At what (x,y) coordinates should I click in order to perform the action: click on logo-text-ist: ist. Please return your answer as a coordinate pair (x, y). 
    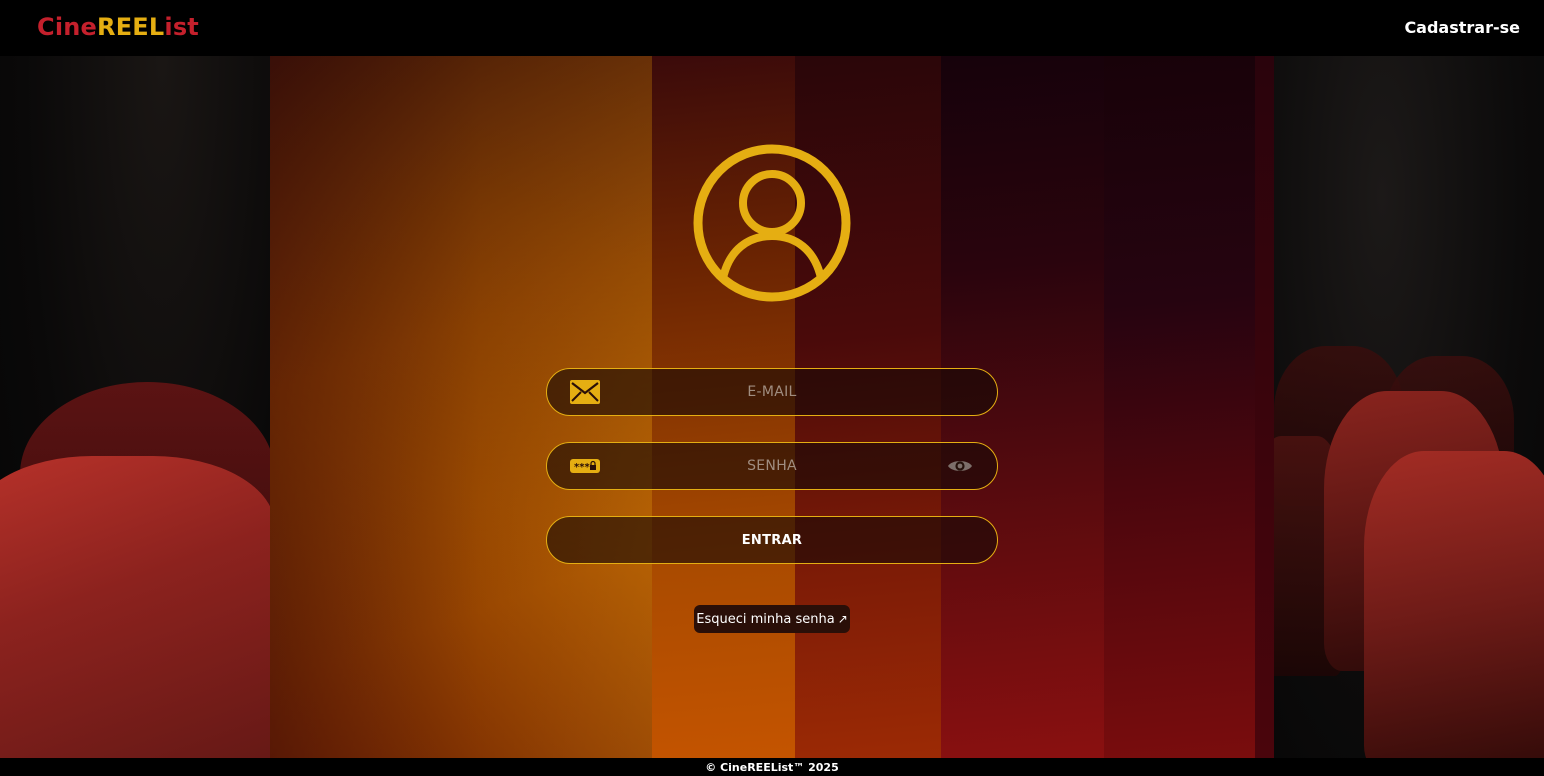
    Looking at the image, I should click on (181, 27).